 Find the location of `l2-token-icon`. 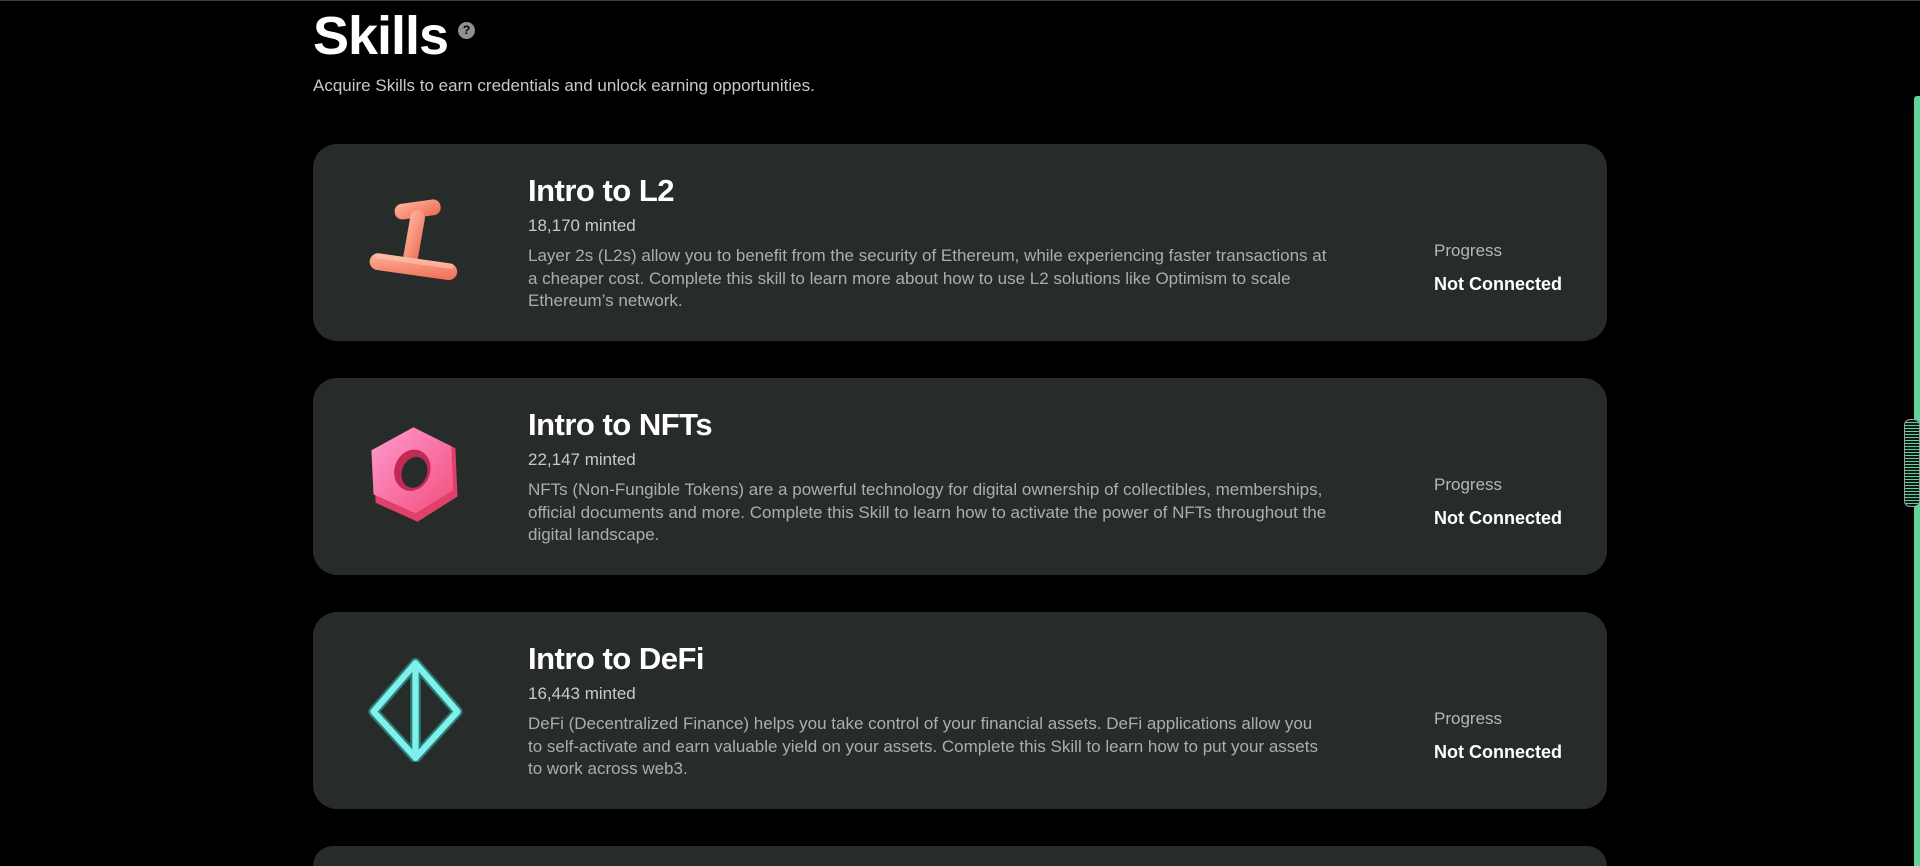

l2-token-icon is located at coordinates (413, 240).